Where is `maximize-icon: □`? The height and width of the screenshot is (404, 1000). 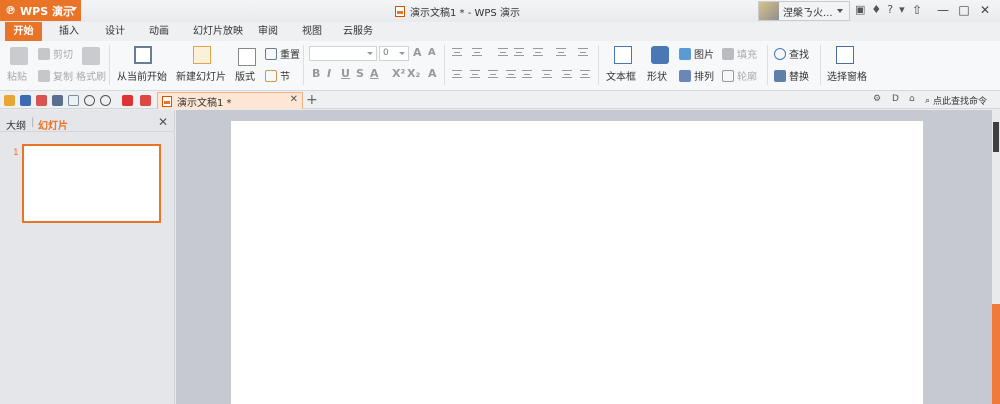
maximize-icon: □ is located at coordinates (964, 10).